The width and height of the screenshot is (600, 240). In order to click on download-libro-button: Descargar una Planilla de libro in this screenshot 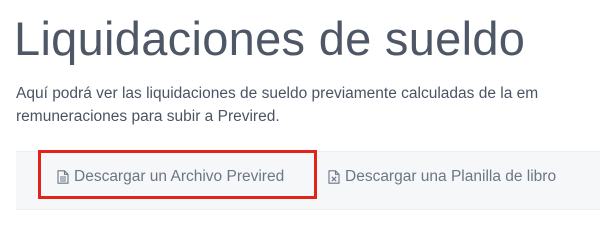, I will do `click(442, 177)`.